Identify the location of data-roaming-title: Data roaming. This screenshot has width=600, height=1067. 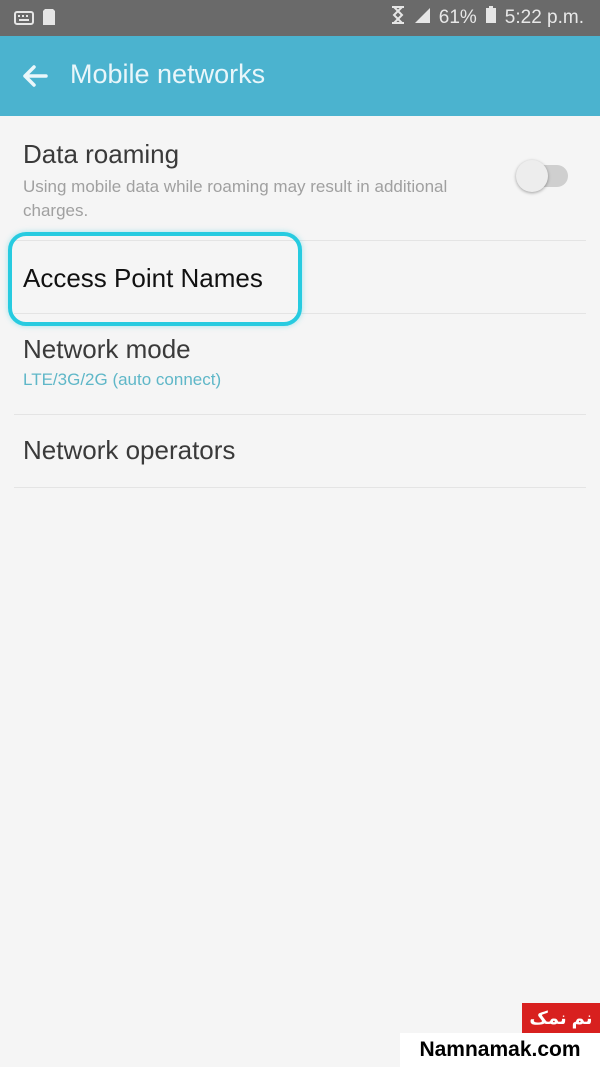
(101, 154).